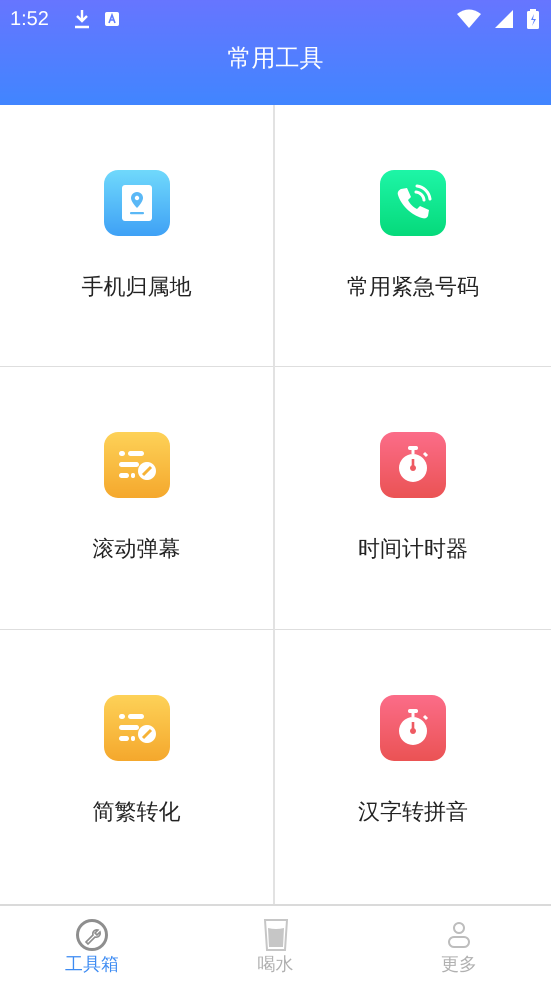 The image size is (551, 981). I want to click on tool-tile: 手机归属地, so click(137, 236).